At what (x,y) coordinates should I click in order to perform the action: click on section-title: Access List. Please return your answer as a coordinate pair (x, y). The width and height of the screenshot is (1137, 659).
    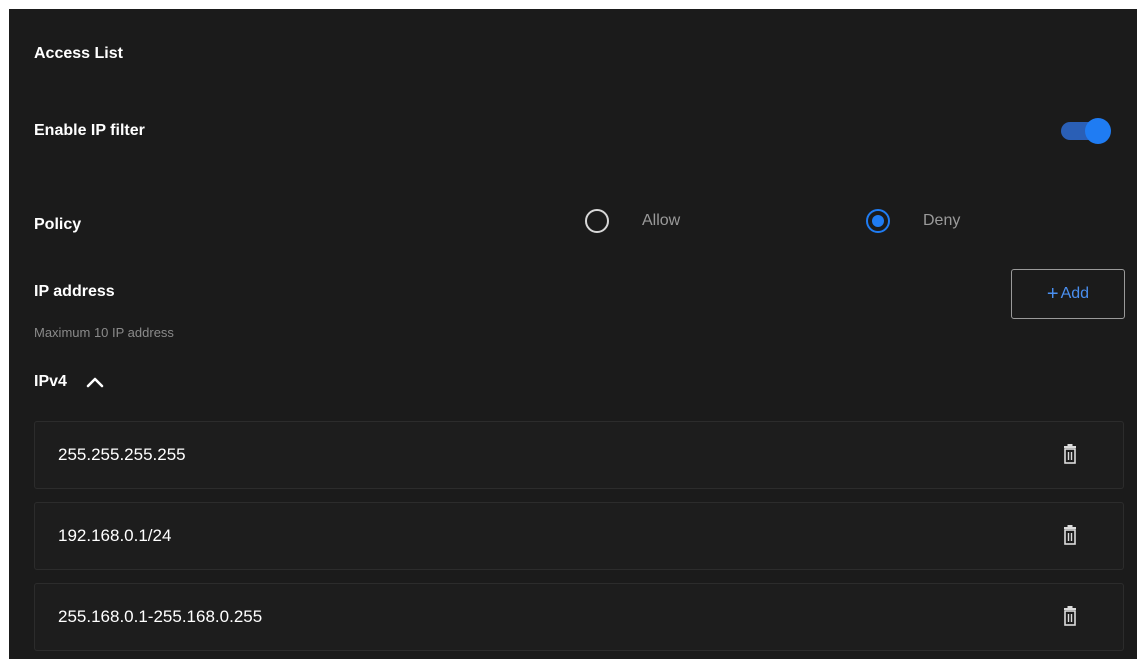
    Looking at the image, I should click on (78, 53).